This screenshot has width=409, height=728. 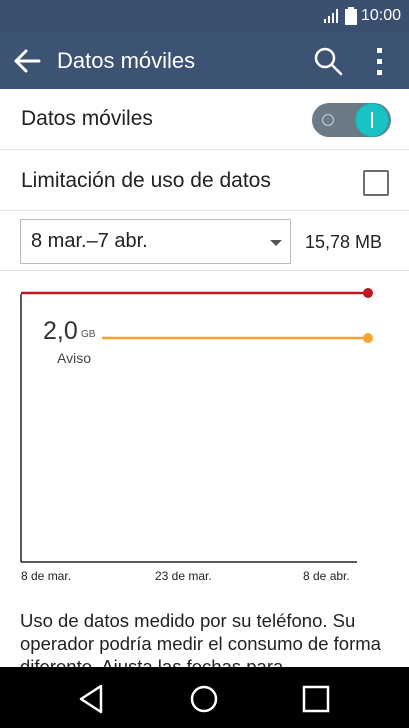 I want to click on billing-cycle-dropdown: 8 mar.–7 abr., so click(x=155, y=241).